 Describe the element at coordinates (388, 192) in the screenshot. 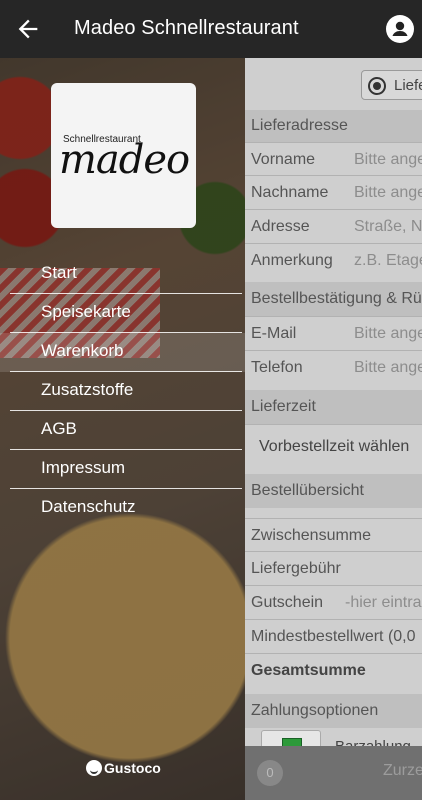

I see `last-name-placeholder: Bitte ange` at that location.